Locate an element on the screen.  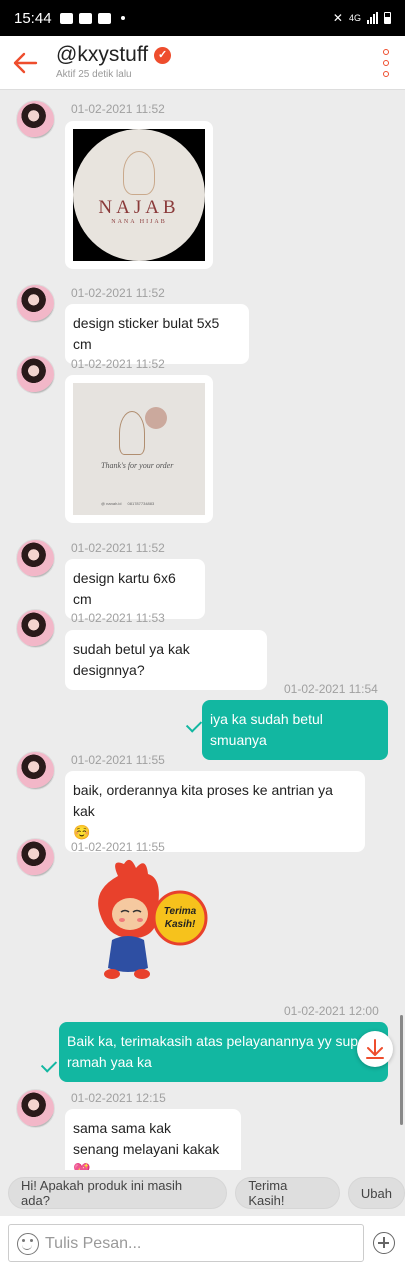
status-bar: 15:44 ✕ 4G is located at coordinates (202, 18).